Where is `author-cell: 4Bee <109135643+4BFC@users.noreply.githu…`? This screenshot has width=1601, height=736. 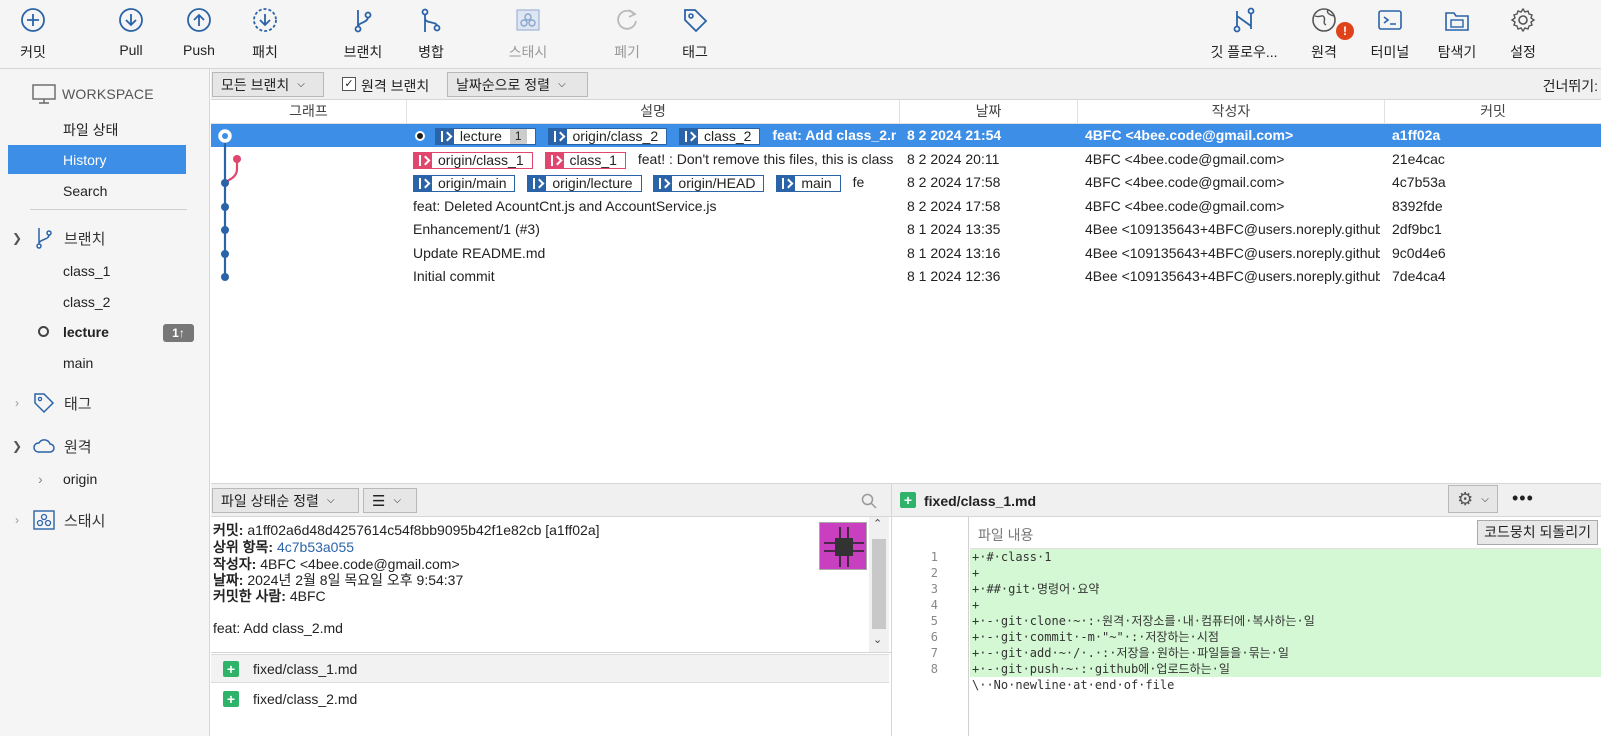 author-cell: 4Bee <109135643+4BFC@users.noreply.githu… is located at coordinates (1232, 253).